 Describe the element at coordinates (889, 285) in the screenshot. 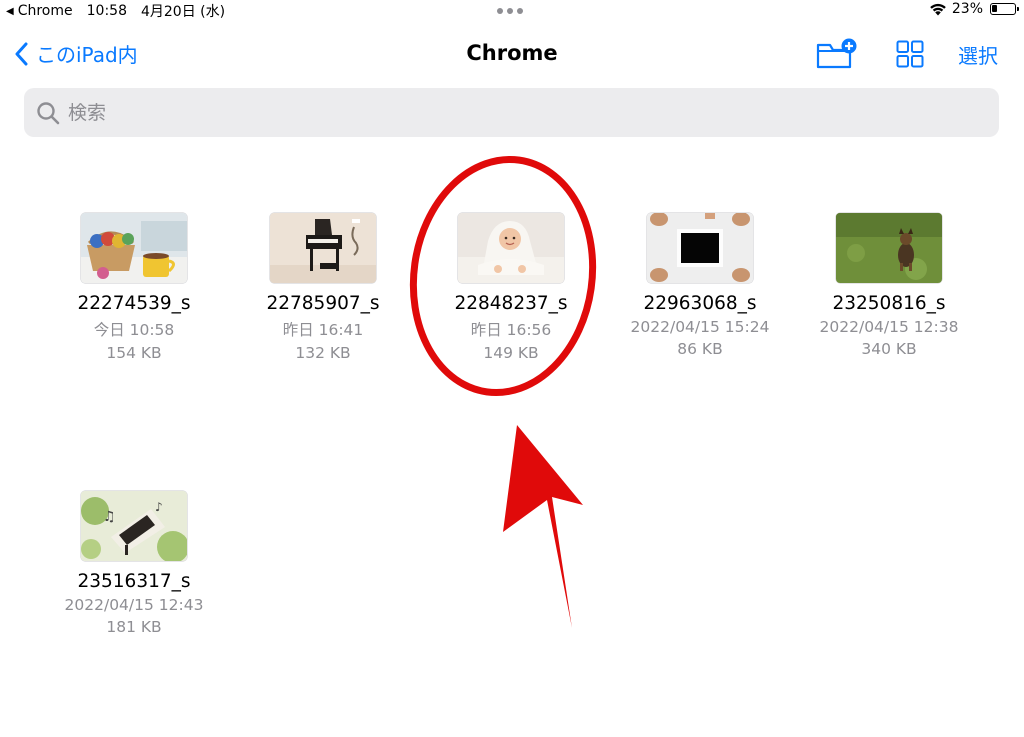

I see `file-item: 23250816_s 2022/04/15 12:38 340 KB` at that location.